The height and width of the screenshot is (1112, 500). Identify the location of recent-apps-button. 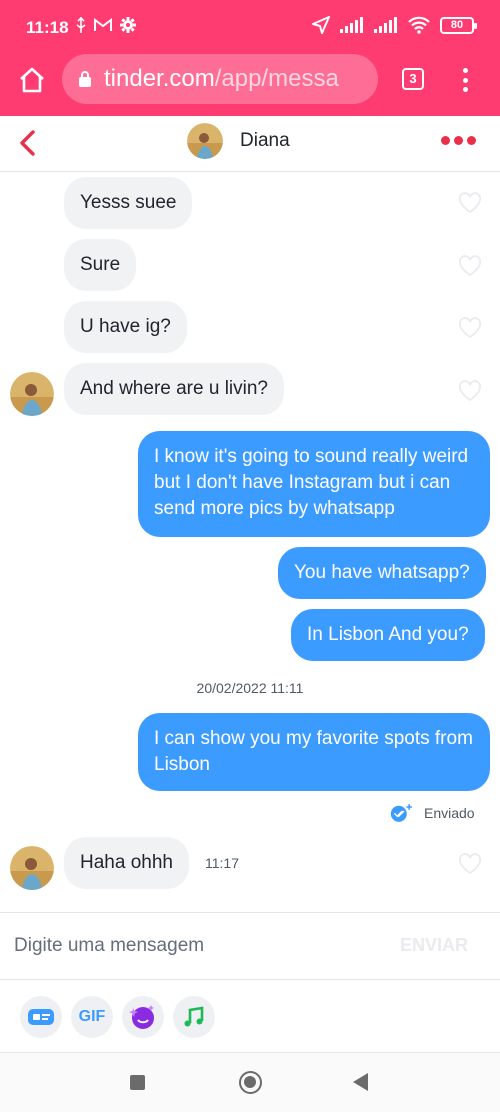
(137, 1082).